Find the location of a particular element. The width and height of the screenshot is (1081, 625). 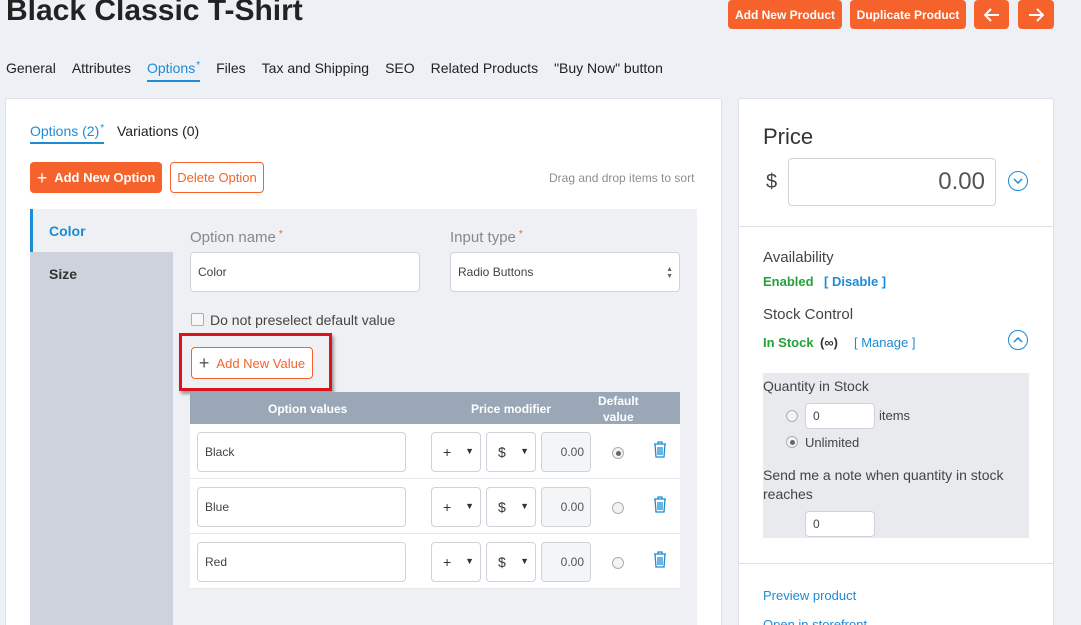

subtab-variations: Variations (0) is located at coordinates (158, 131).